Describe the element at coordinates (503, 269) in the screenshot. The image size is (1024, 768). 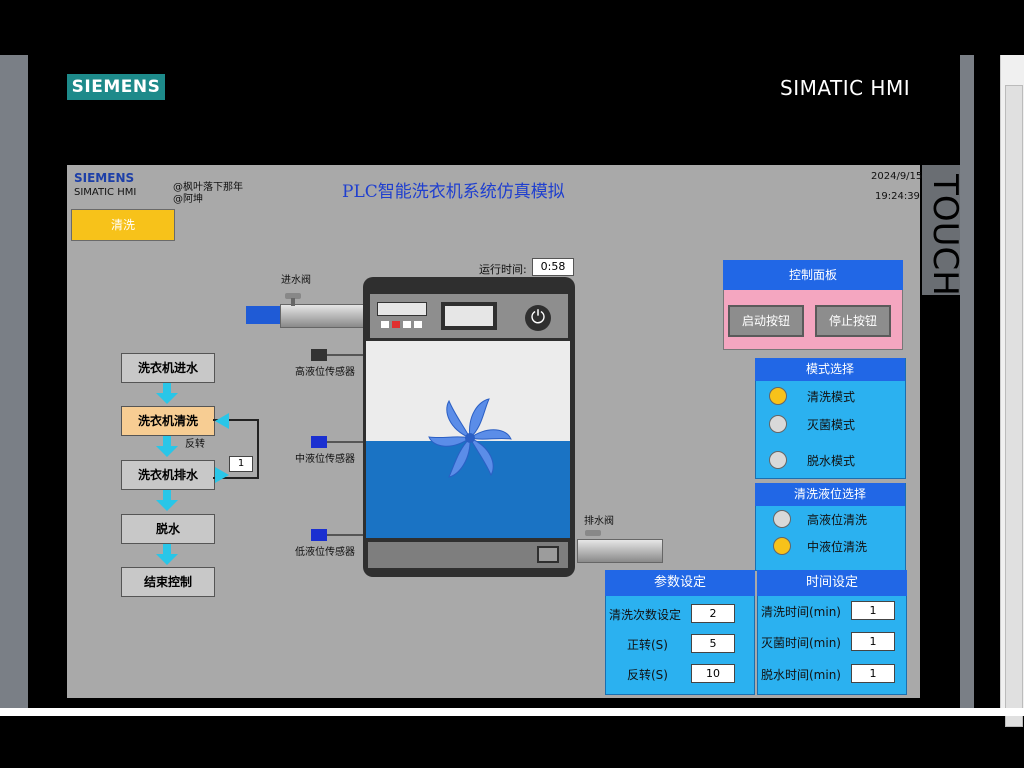
I see `run-time-label: 运行时间:` at that location.